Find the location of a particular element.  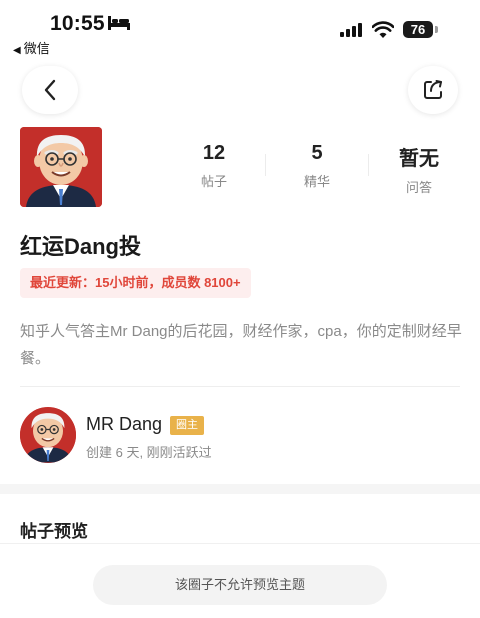

signal-icon is located at coordinates (351, 30).